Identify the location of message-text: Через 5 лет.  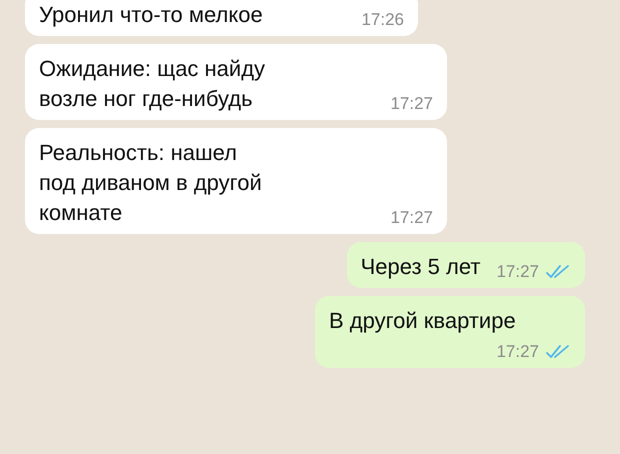
(420, 267).